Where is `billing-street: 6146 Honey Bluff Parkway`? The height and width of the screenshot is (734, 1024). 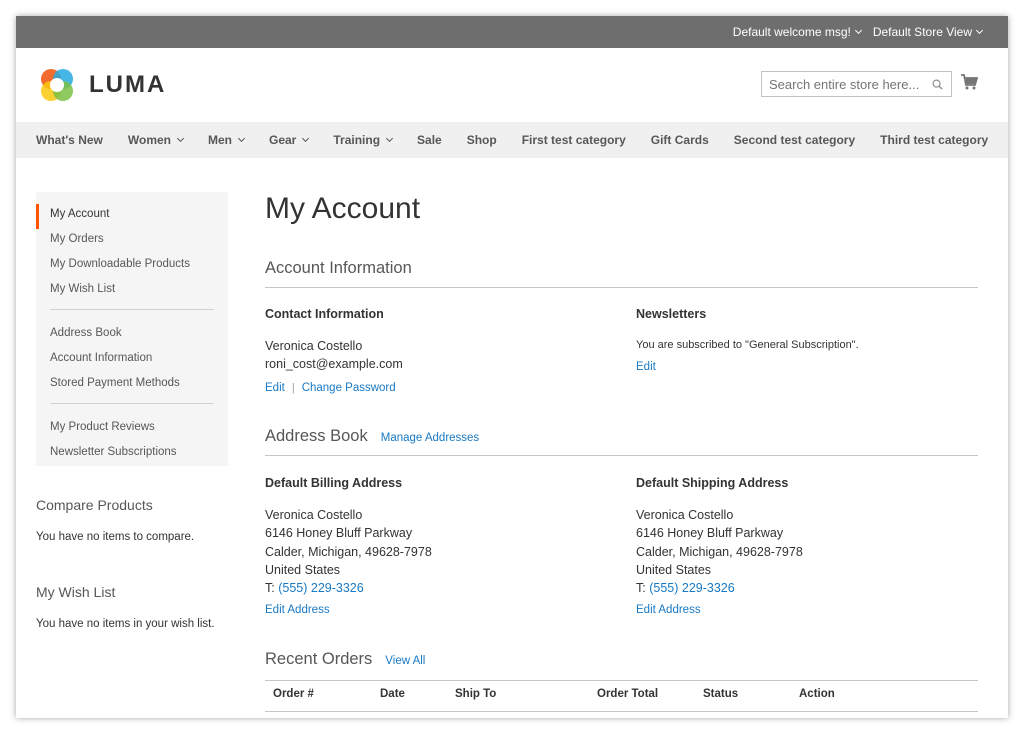
billing-street: 6146 Honey Bluff Parkway is located at coordinates (339, 533).